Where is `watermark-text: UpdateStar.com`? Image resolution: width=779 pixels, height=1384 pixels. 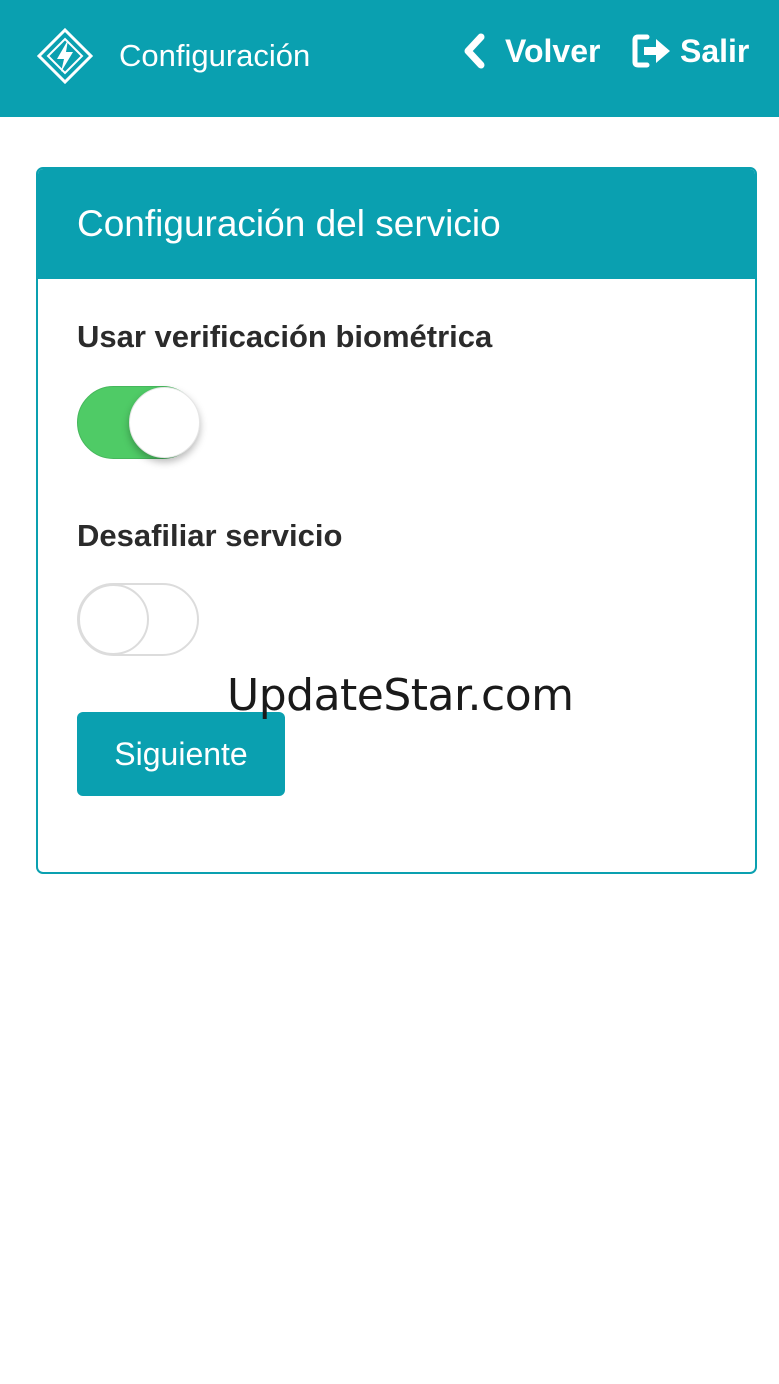
watermark-text: UpdateStar.com is located at coordinates (400, 695).